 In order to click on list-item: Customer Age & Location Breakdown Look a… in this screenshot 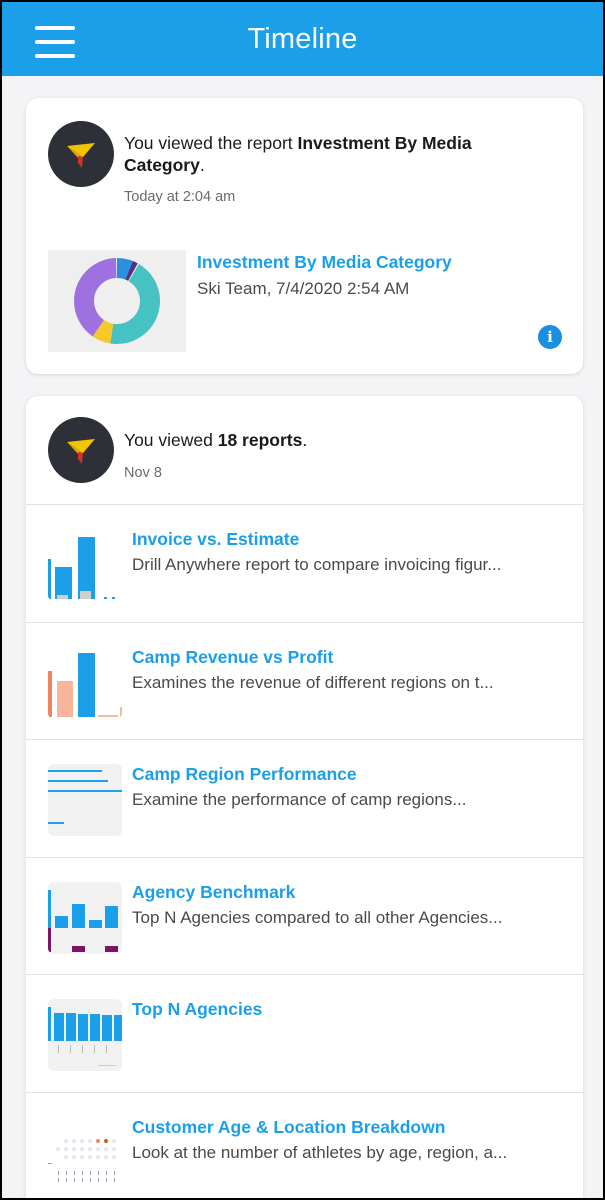, I will do `click(304, 1145)`.